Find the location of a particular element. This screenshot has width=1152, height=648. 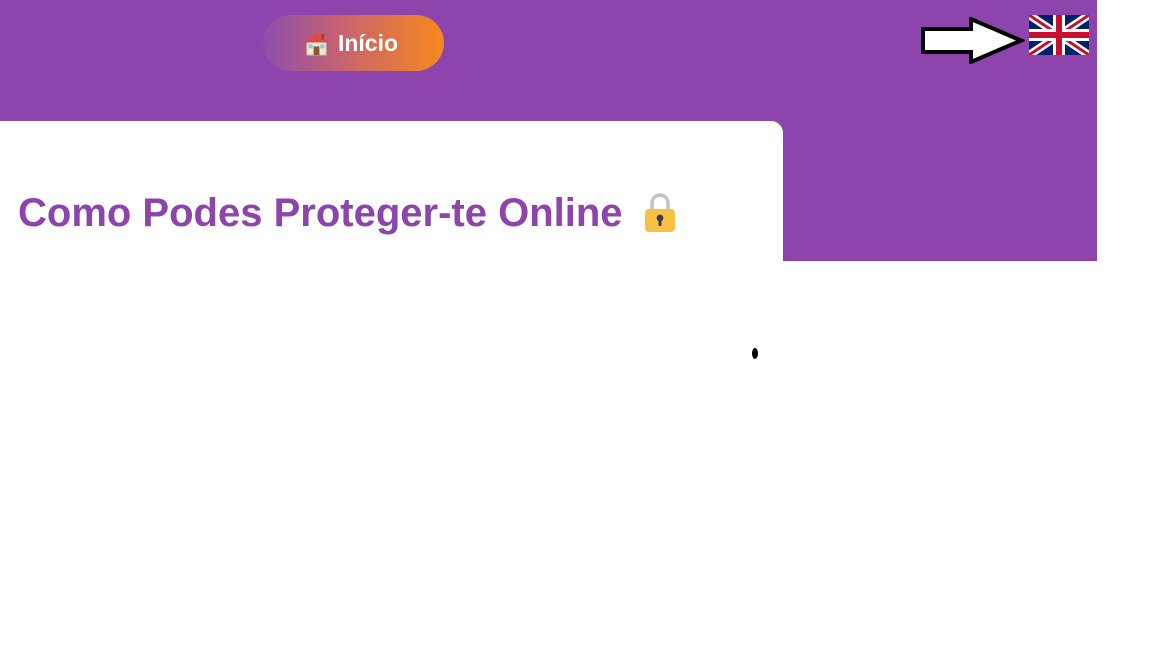

lock-icon is located at coordinates (659, 212).